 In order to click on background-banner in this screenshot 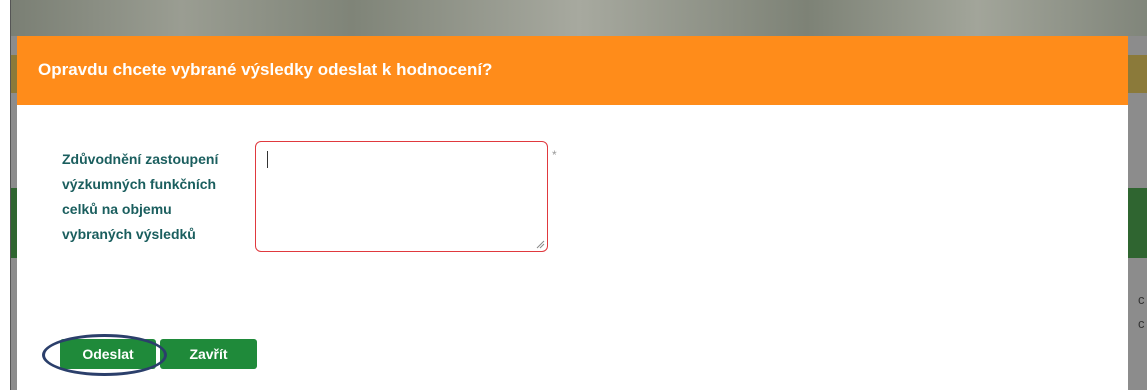, I will do `click(579, 18)`.